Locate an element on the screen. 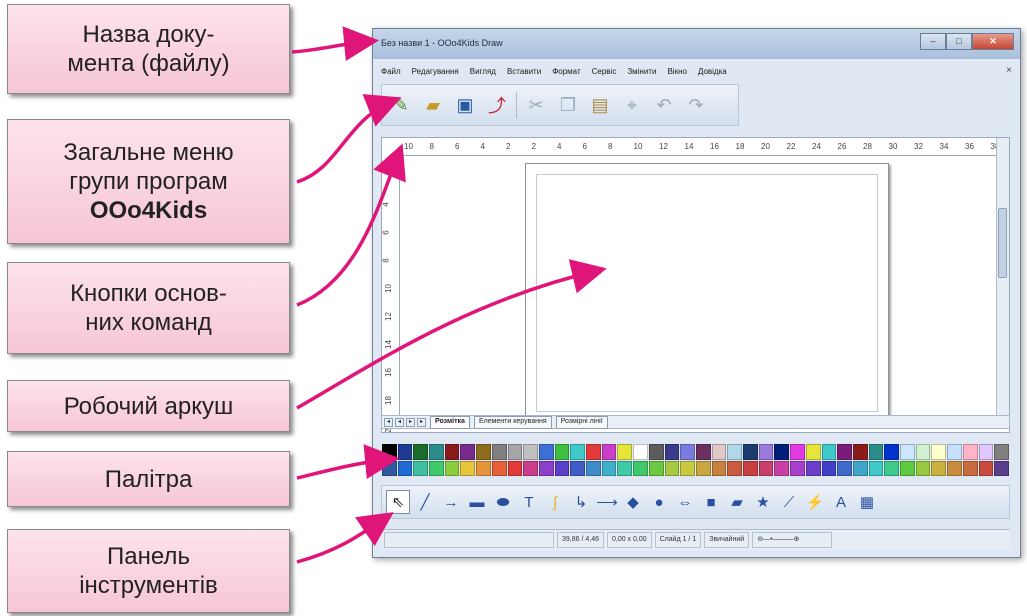  lines-arrows-icon: ⟶ is located at coordinates (607, 502).